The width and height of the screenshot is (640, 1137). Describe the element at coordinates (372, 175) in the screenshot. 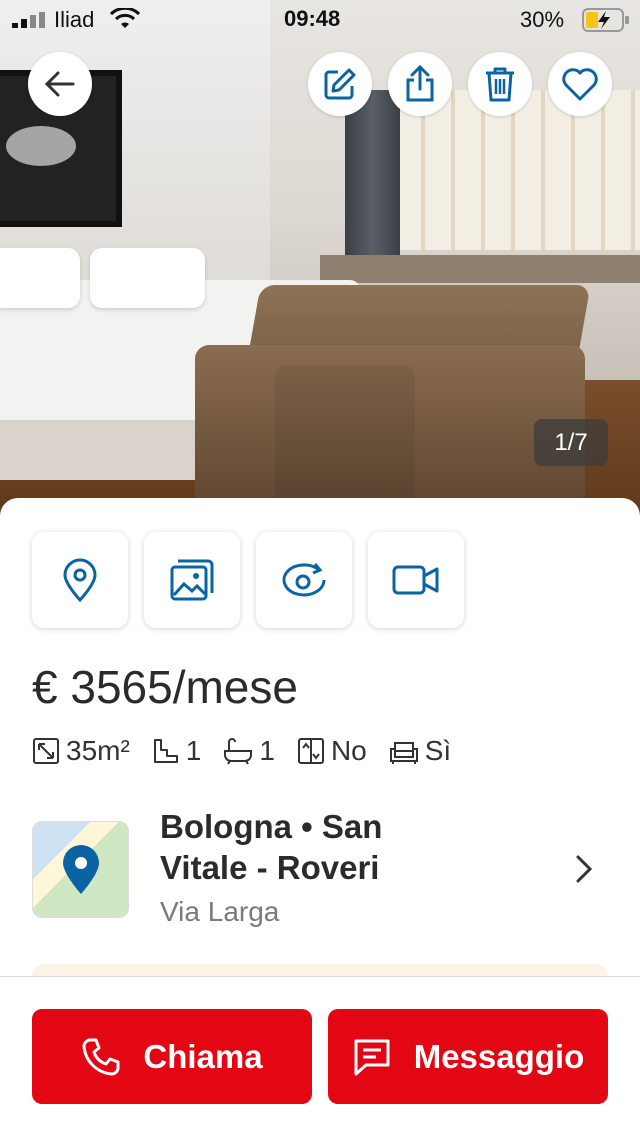

I see `photo-curtain` at that location.